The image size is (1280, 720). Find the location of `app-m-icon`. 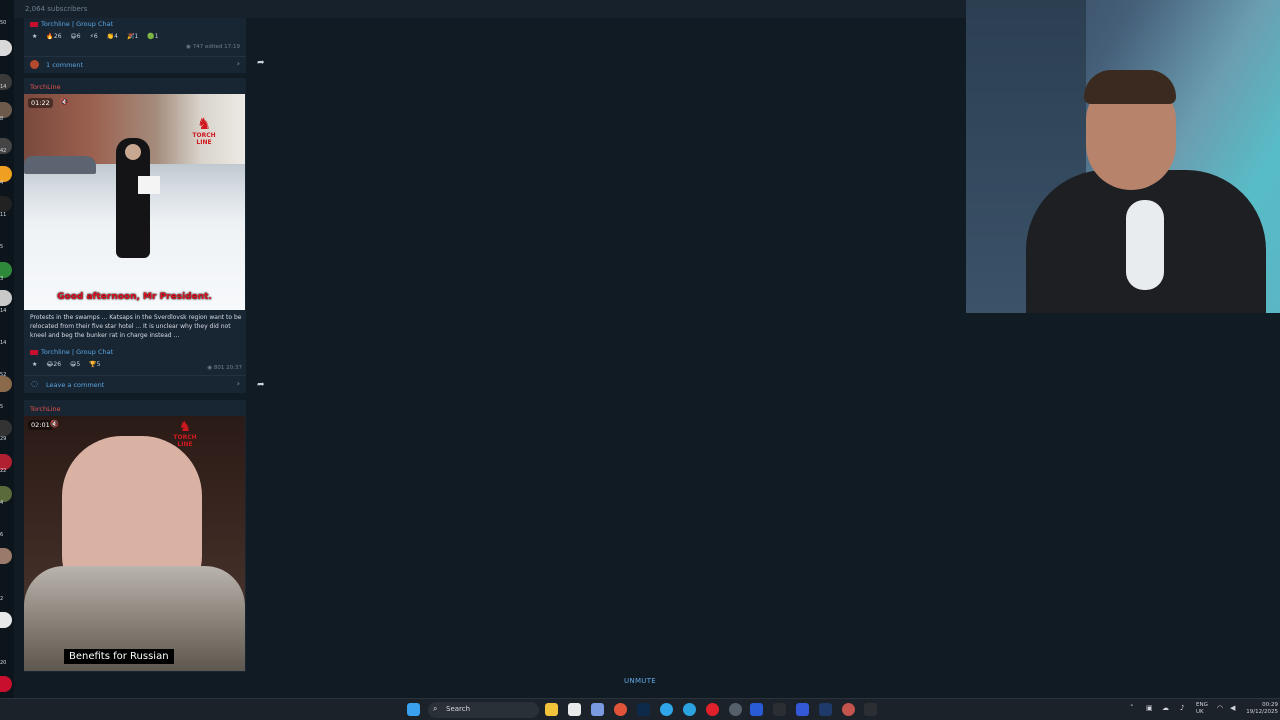

app-m-icon is located at coordinates (779, 709).